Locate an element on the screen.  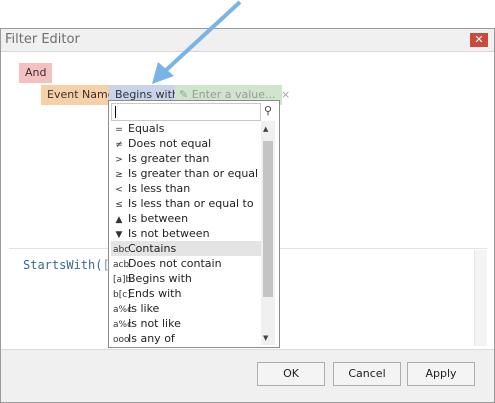
ok-button: OK is located at coordinates (291, 374).